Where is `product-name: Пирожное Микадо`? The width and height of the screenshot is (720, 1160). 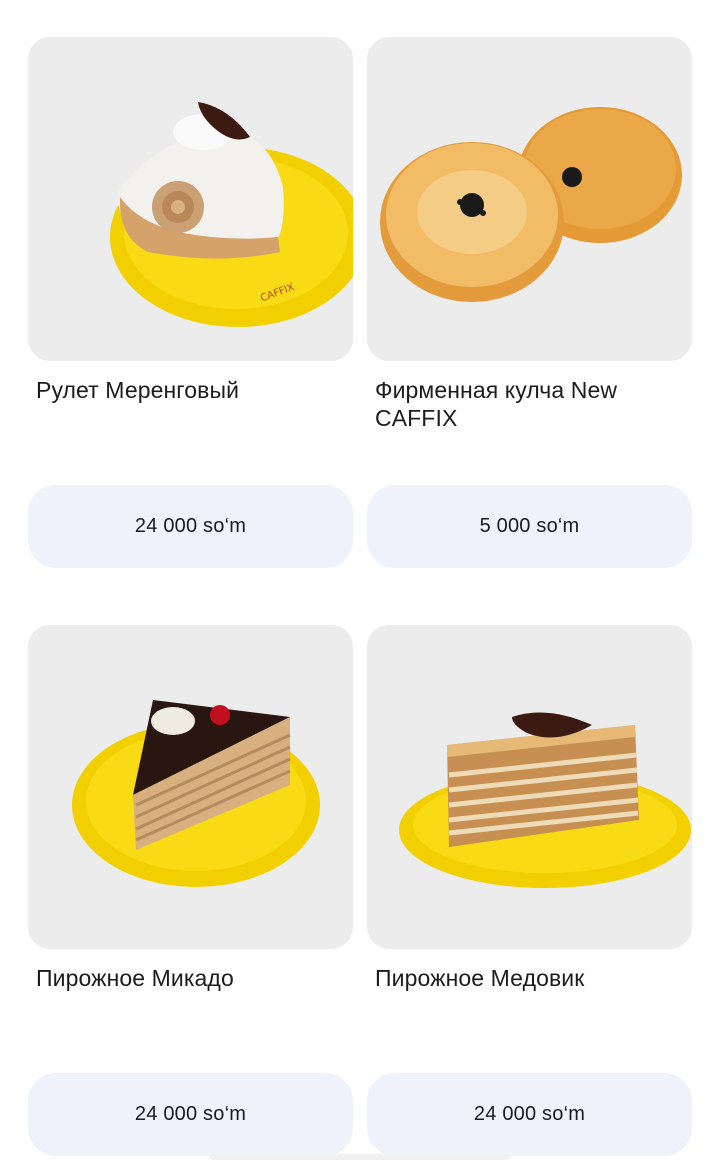 product-name: Пирожное Микадо is located at coordinates (135, 978).